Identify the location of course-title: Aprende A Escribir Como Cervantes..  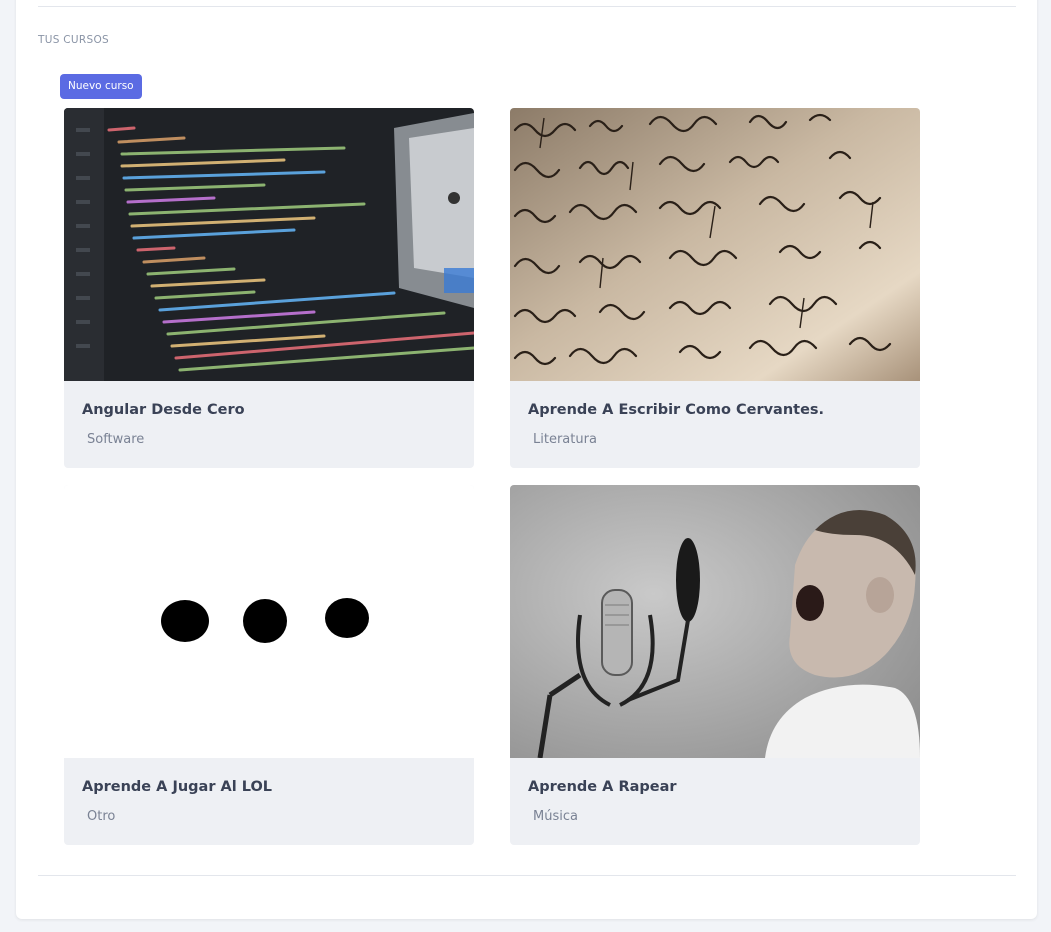
(676, 410).